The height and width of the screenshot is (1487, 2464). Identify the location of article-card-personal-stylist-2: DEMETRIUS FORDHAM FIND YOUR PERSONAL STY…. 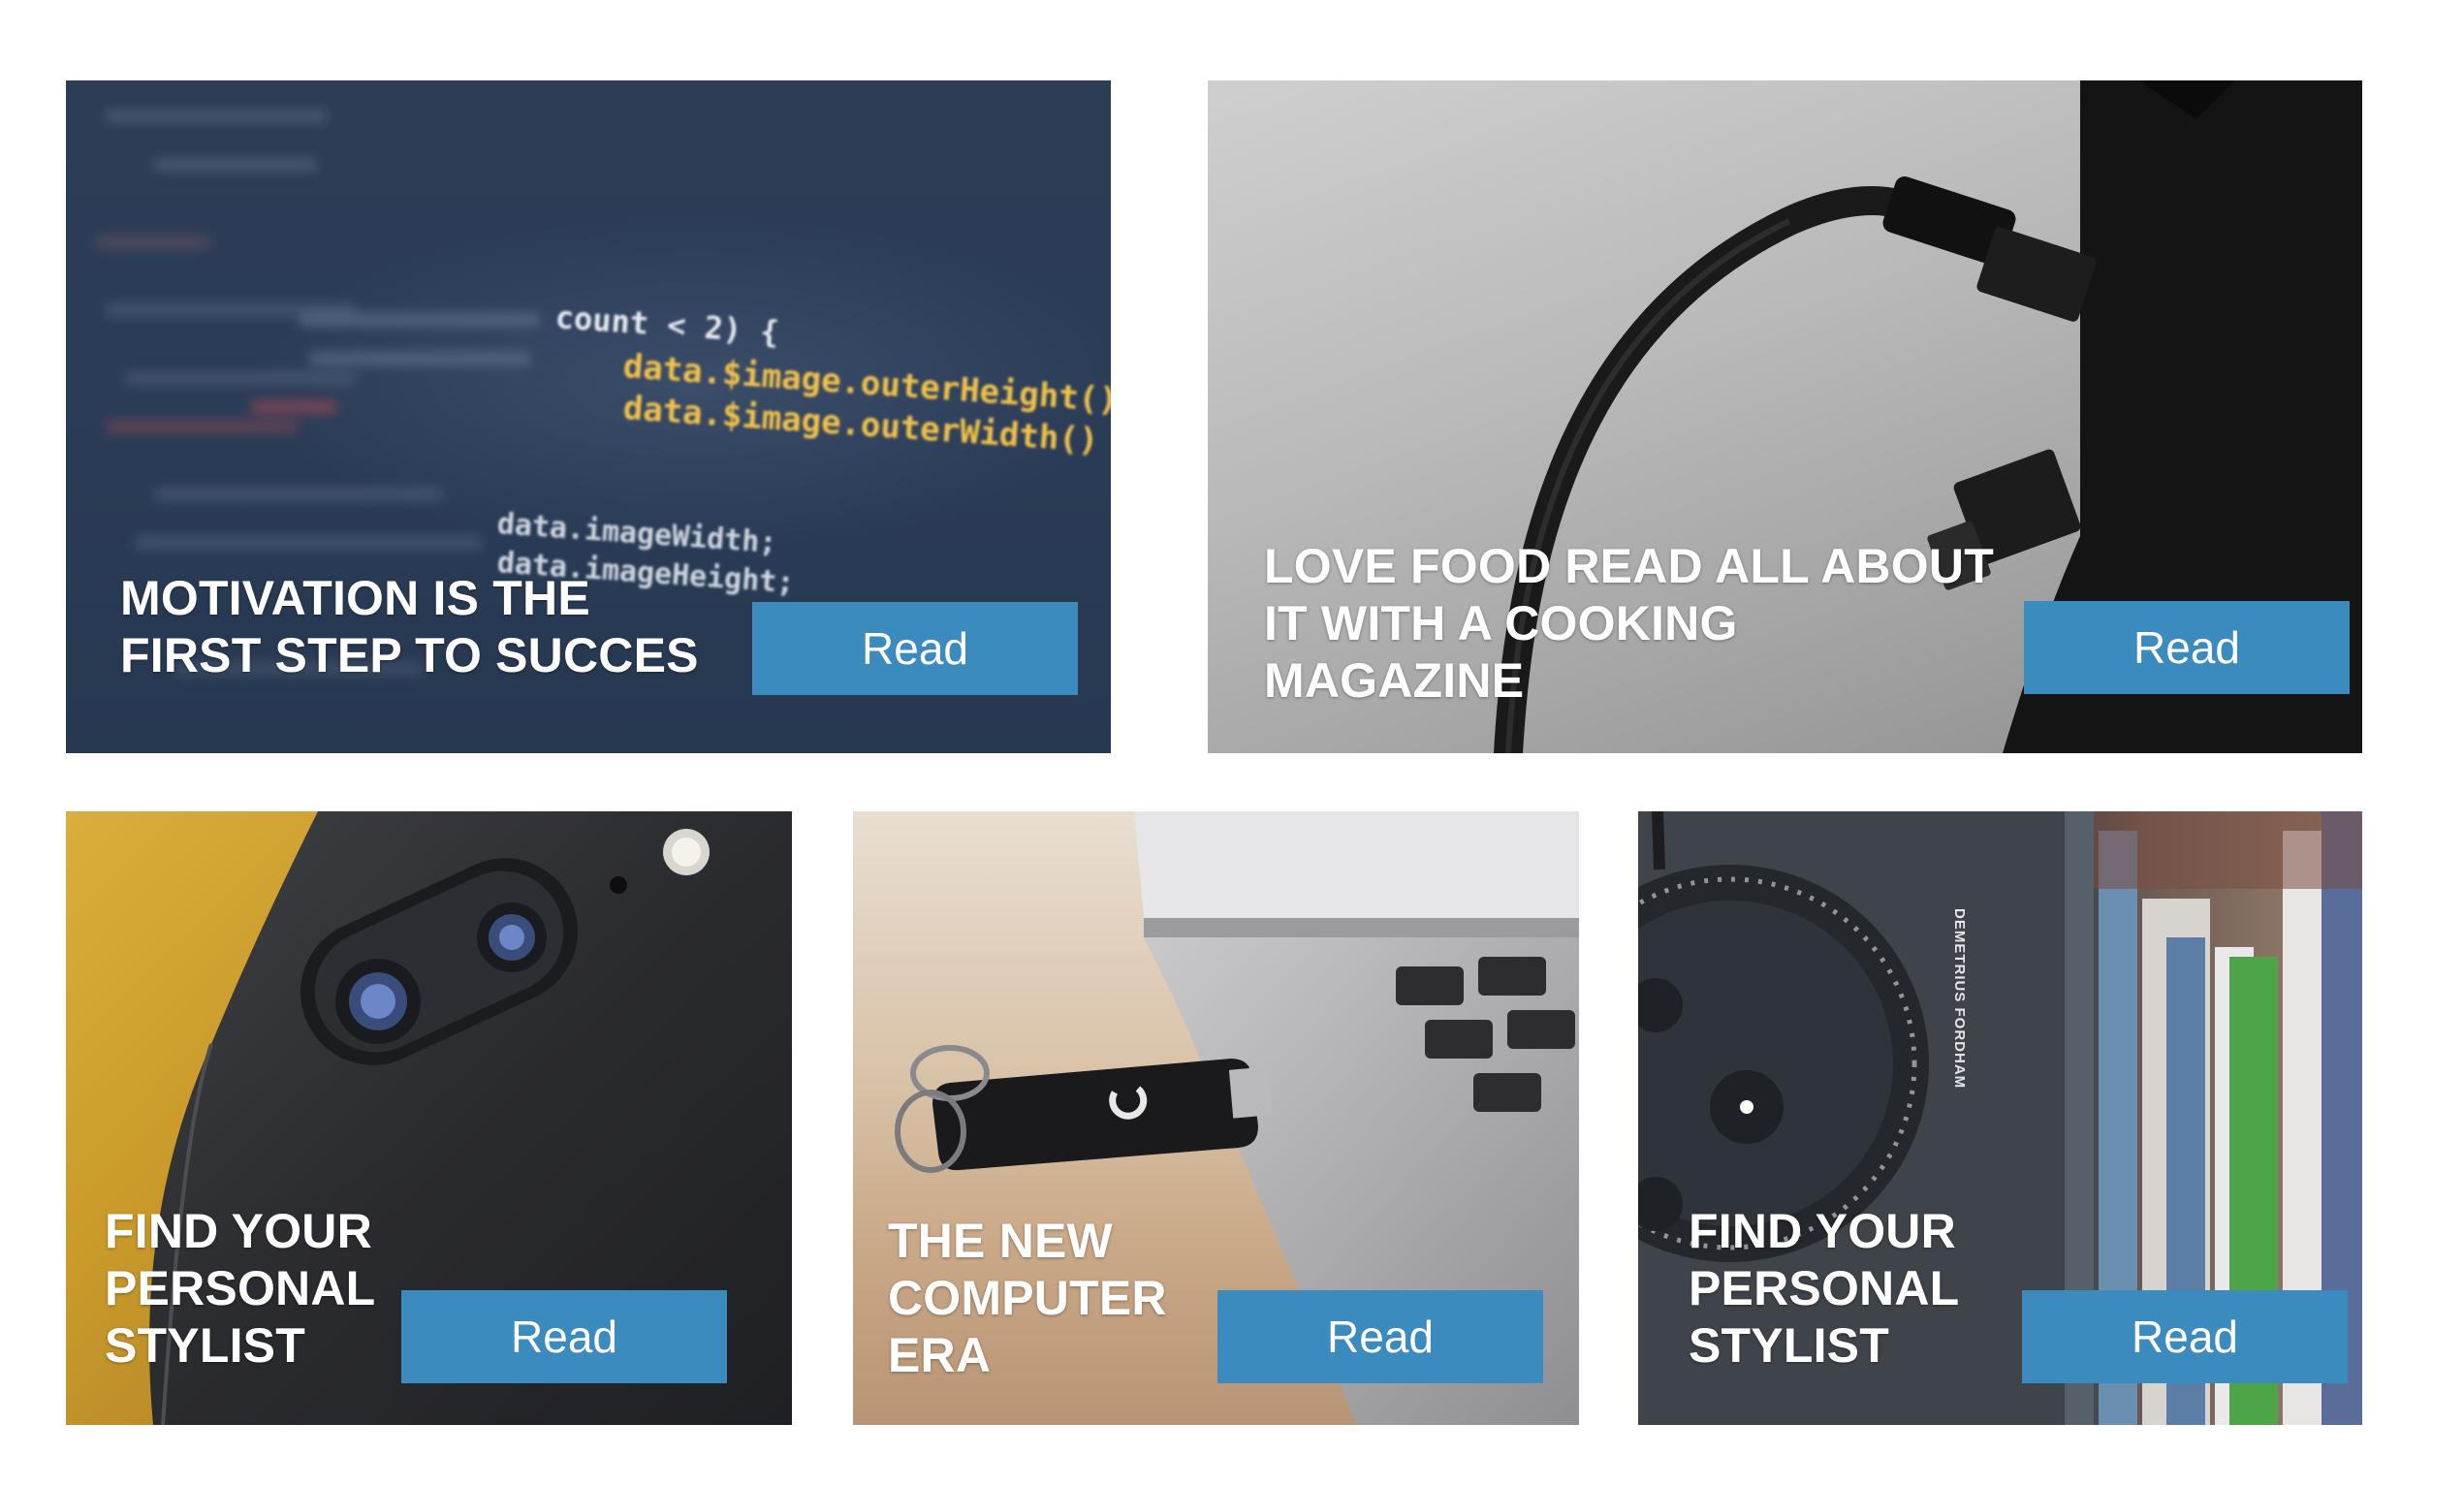
(2000, 1118).